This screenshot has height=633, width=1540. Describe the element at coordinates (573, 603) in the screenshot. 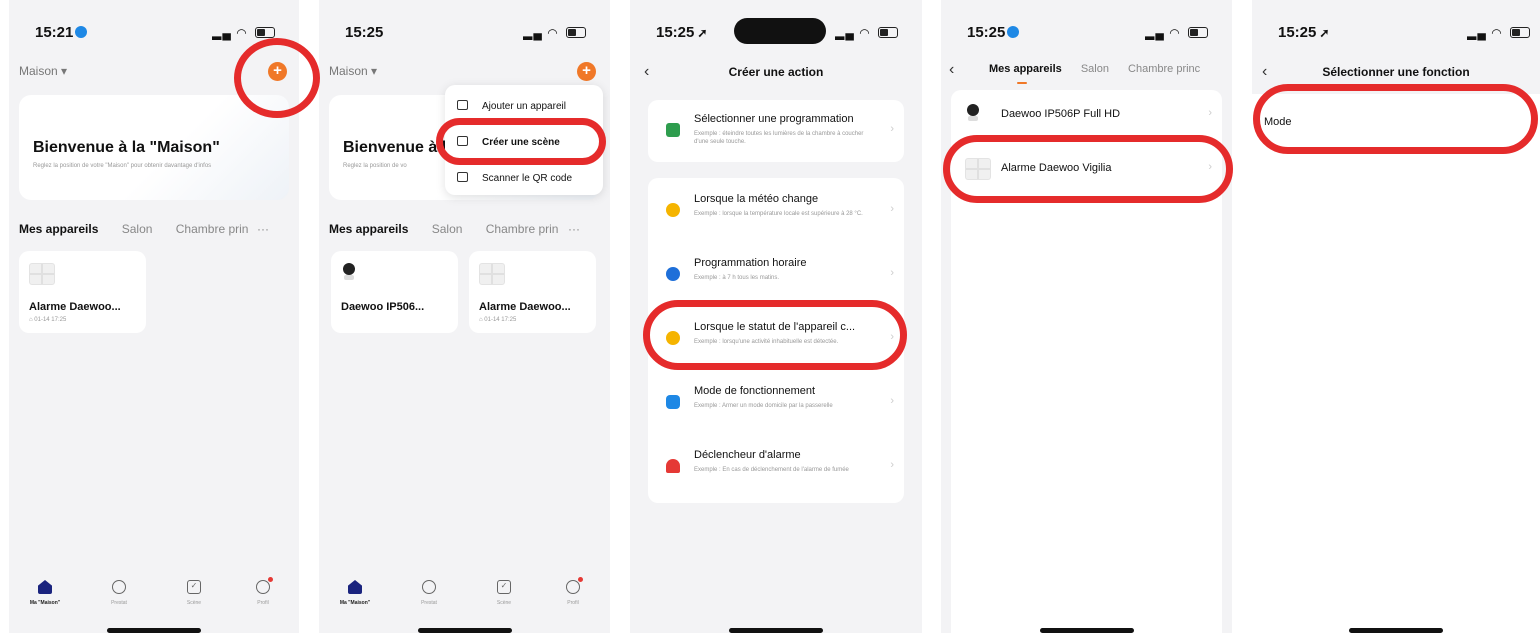

I see `tab-label: Profil` at that location.